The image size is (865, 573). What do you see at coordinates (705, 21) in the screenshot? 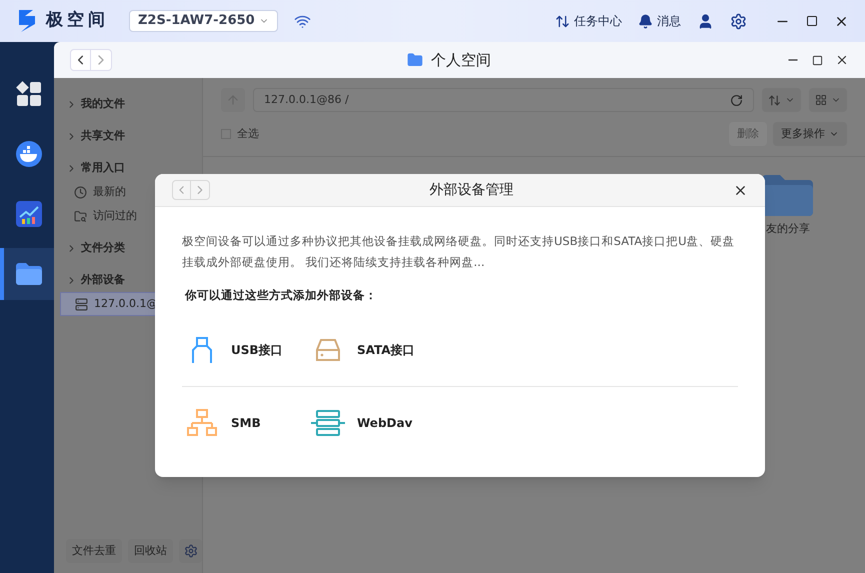
I see `user-icon` at bounding box center [705, 21].